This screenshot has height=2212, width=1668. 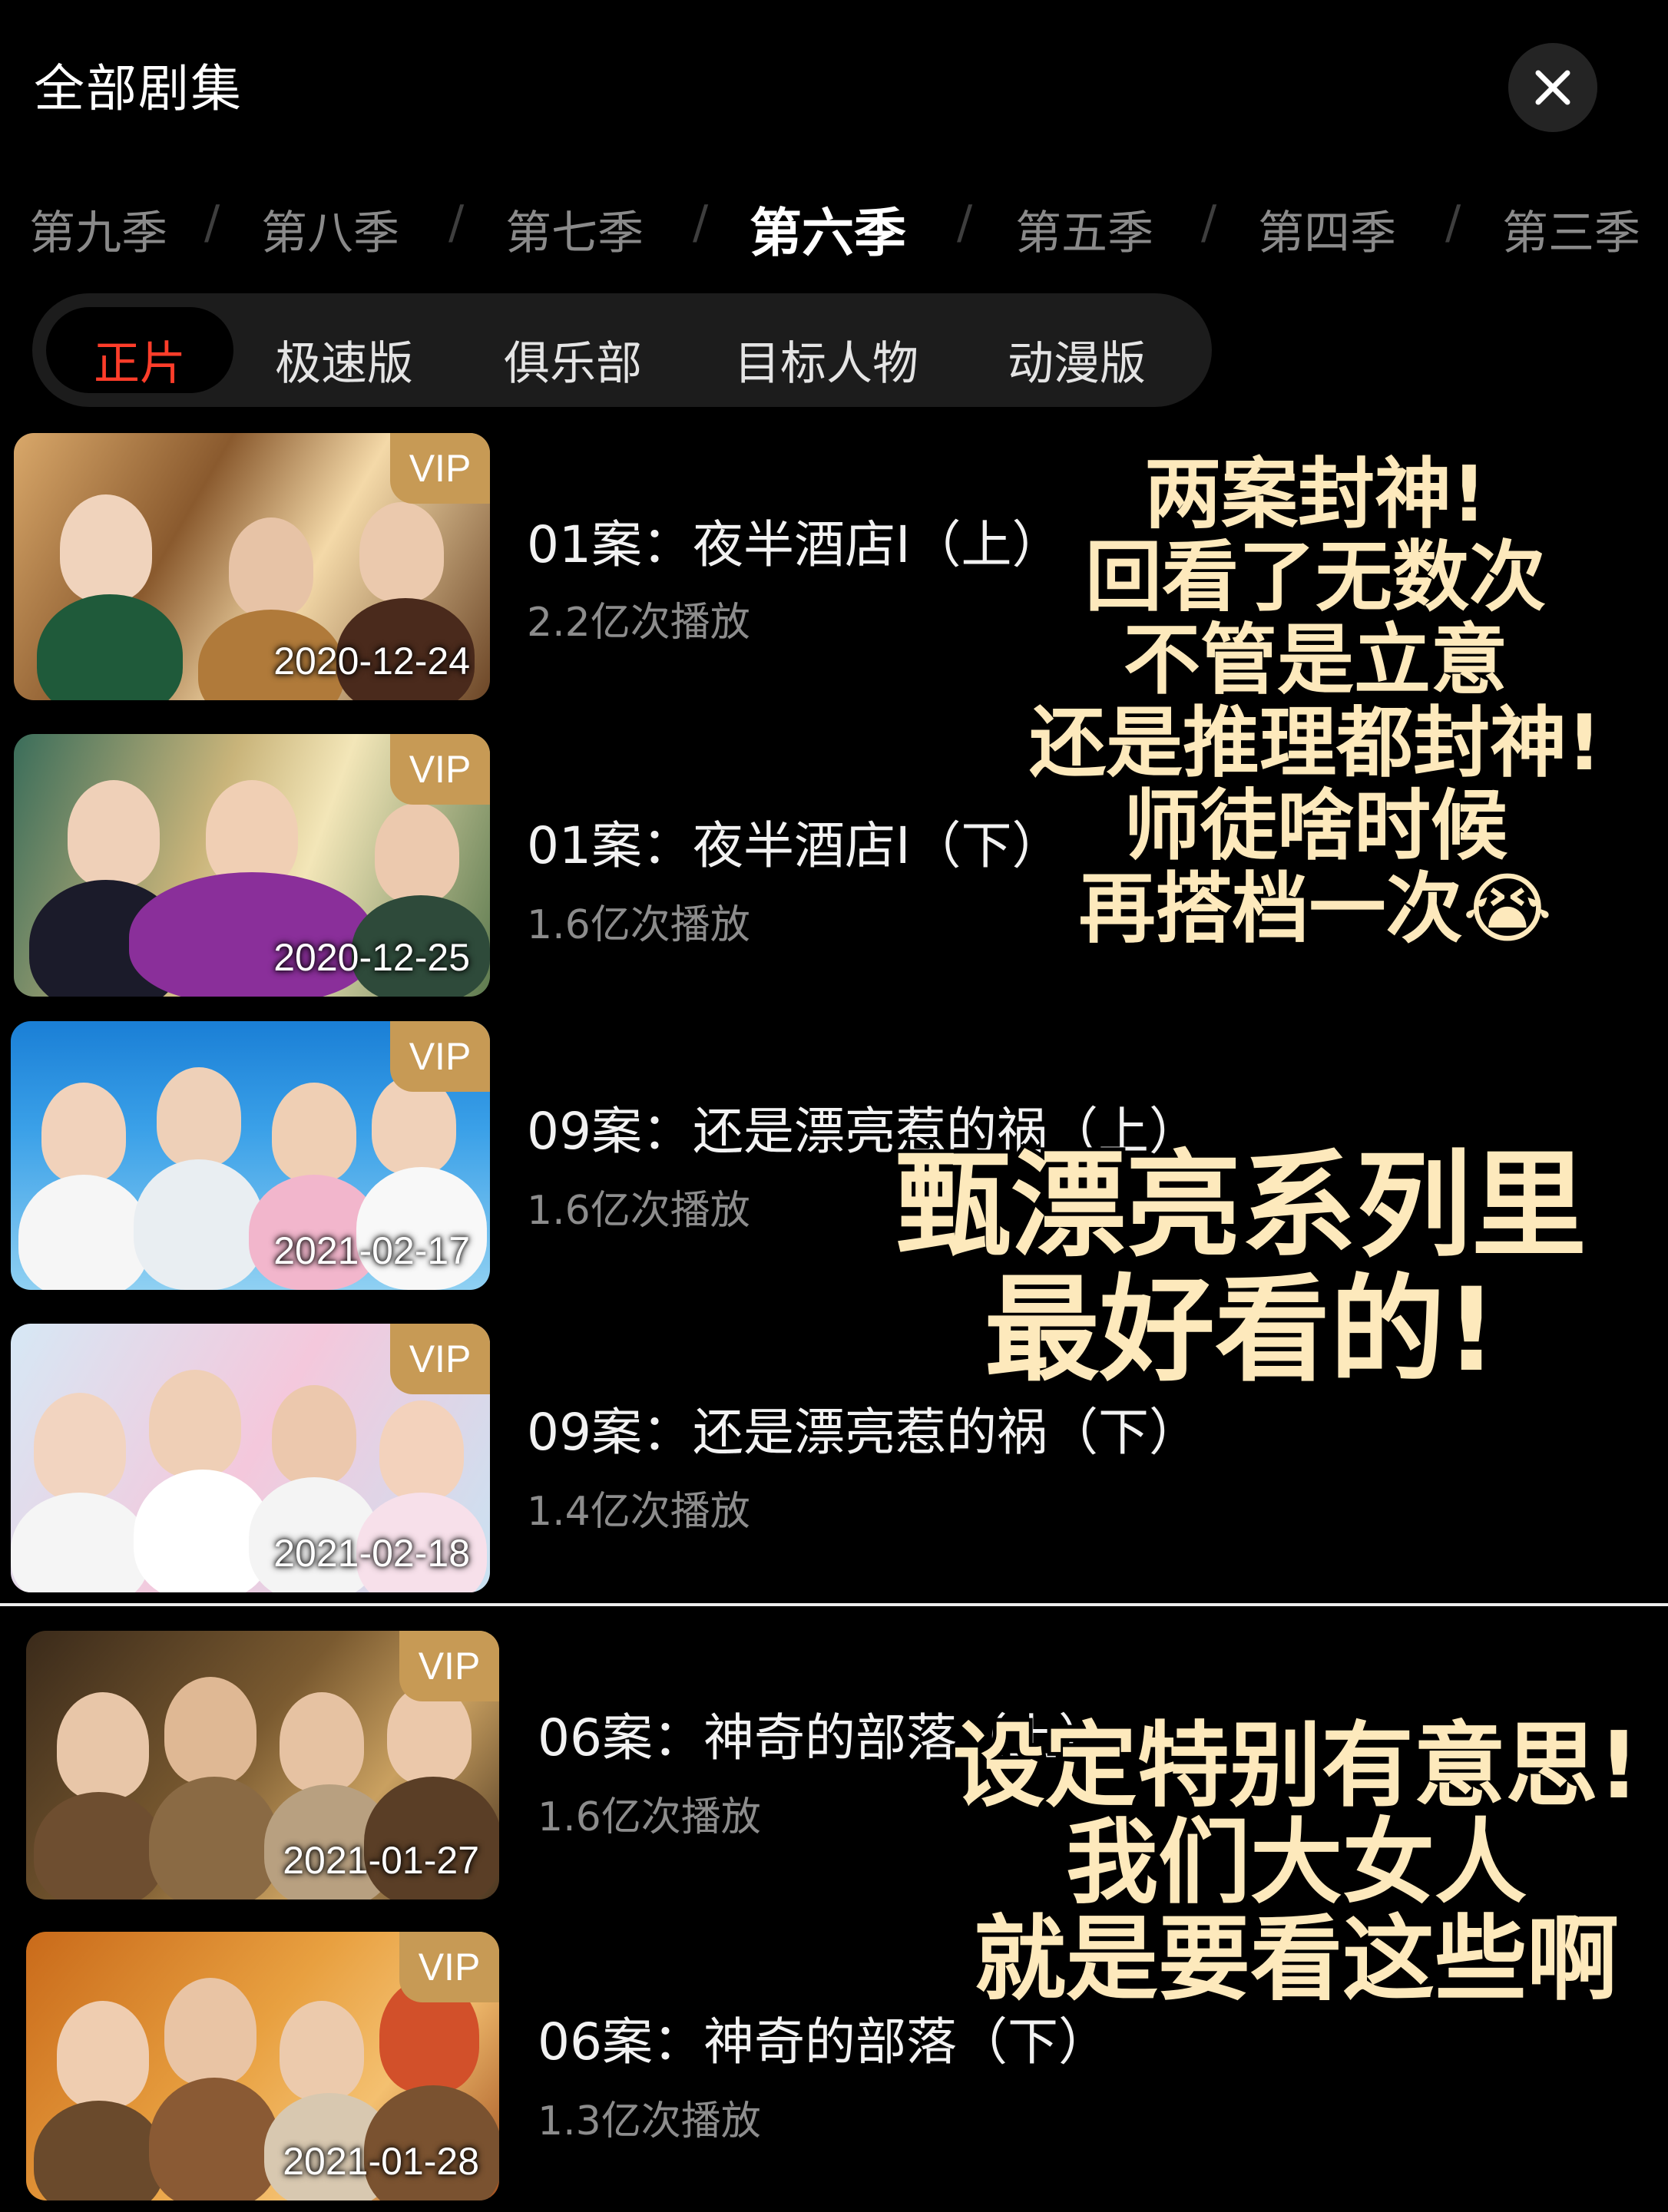 I want to click on episode-title: 01案：夜半酒店I（上）, so click(x=794, y=541).